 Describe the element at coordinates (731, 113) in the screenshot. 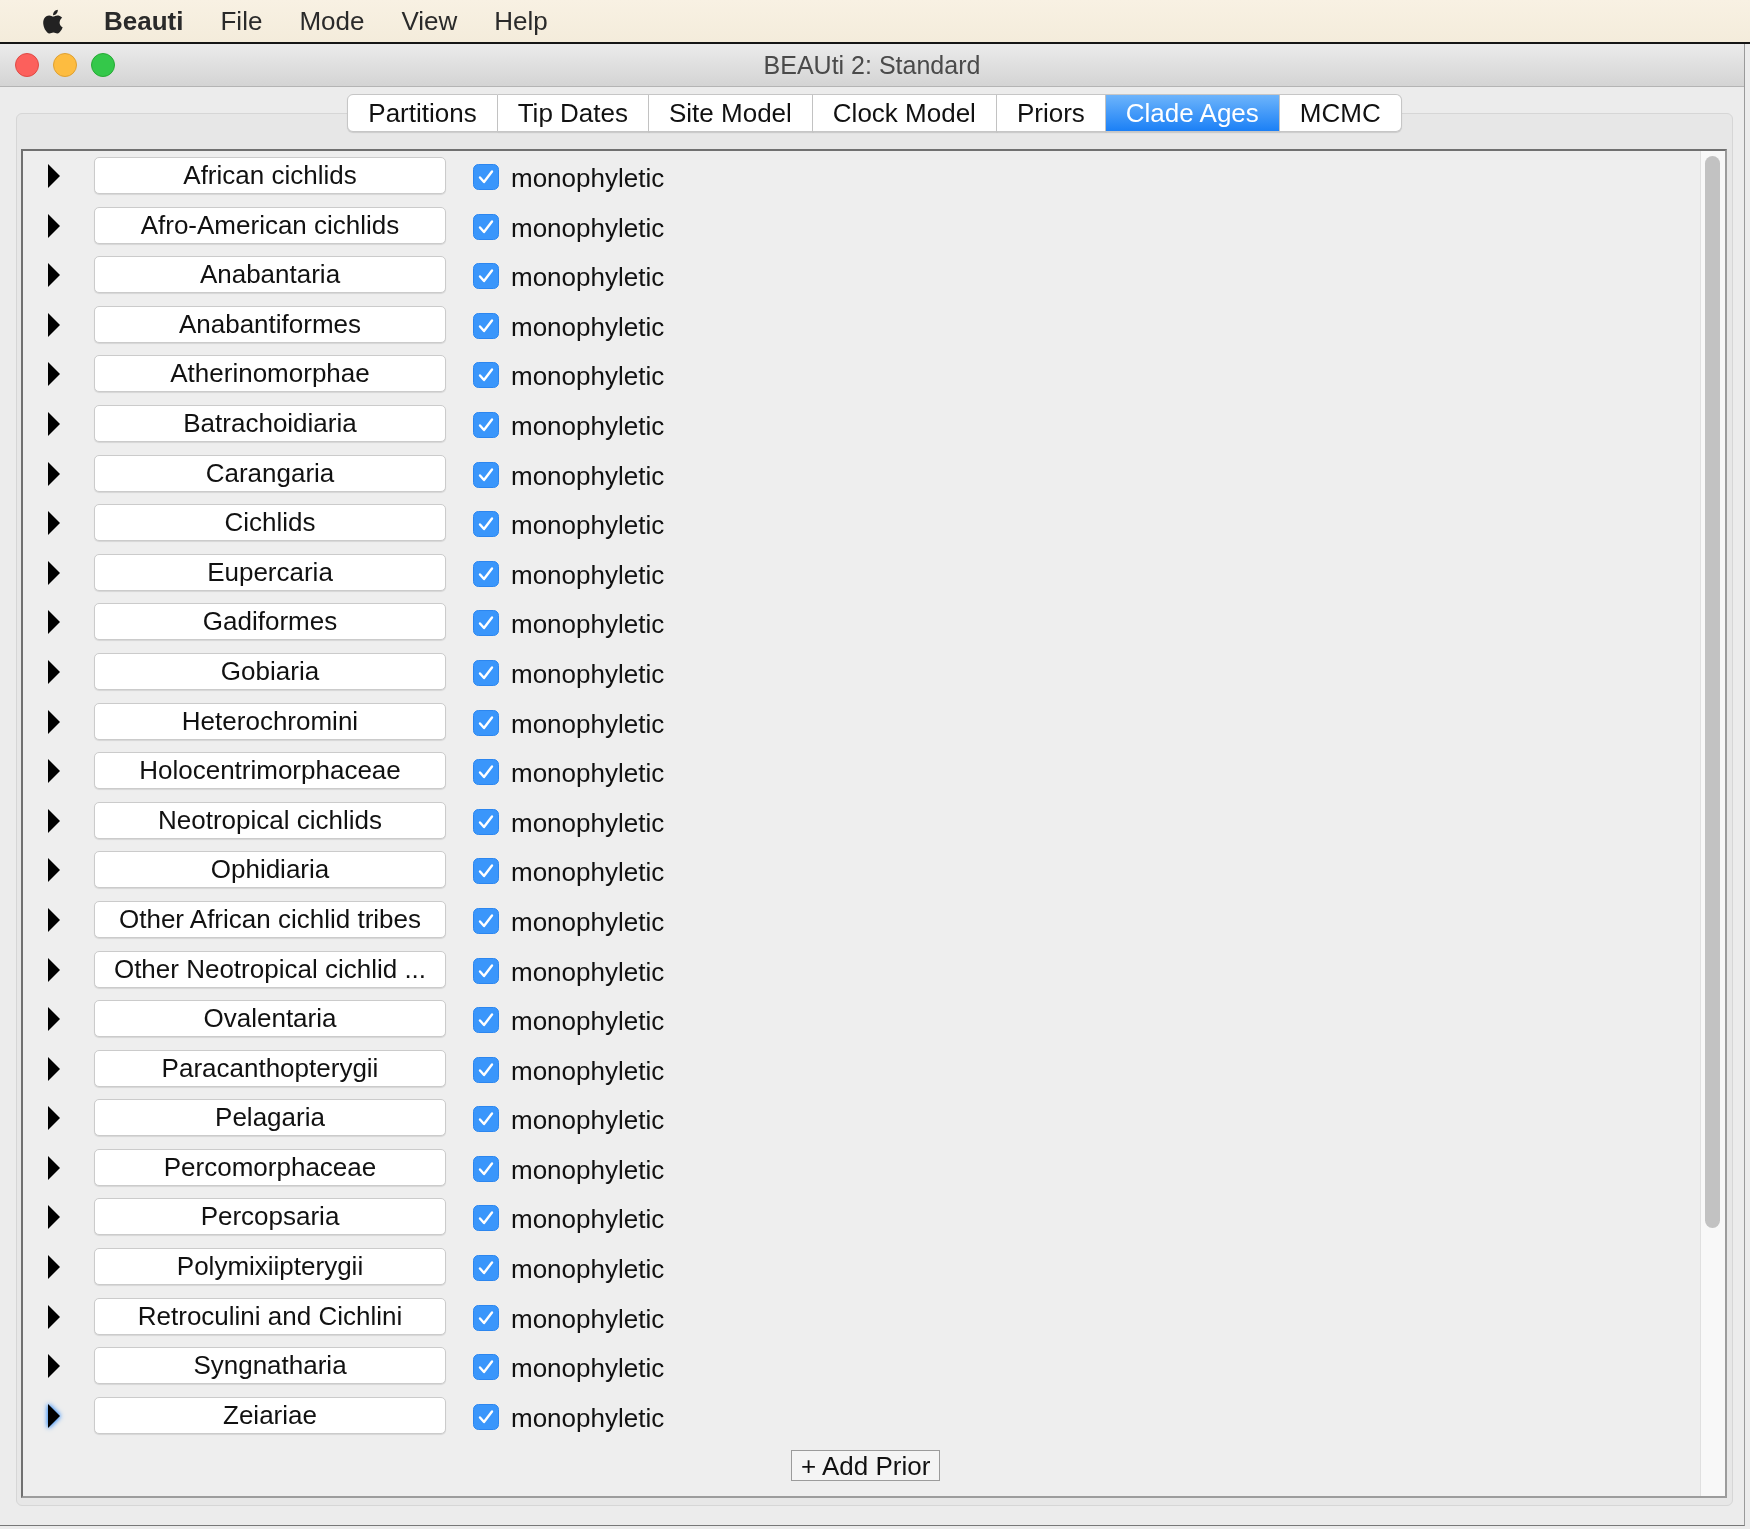

I see `tab: Site Model` at that location.